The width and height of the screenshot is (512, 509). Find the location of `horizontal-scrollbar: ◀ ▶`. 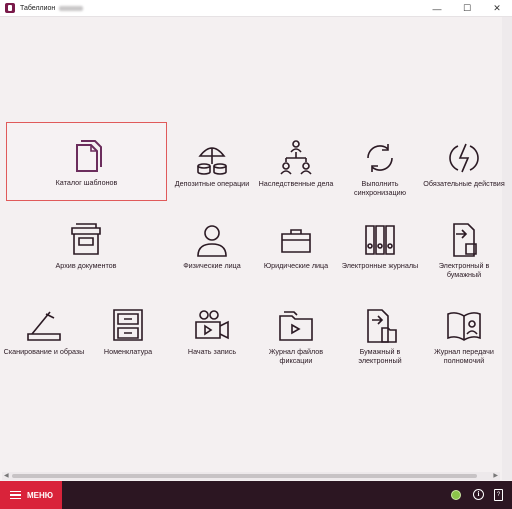

horizontal-scrollbar: ◀ ▶ is located at coordinates (251, 476).